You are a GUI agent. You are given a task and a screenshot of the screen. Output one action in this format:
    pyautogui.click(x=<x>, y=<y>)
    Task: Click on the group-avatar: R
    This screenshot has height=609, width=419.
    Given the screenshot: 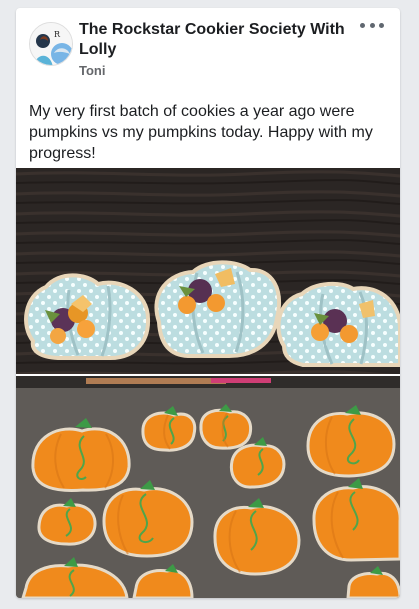 What is the action you would take?
    pyautogui.click(x=51, y=44)
    